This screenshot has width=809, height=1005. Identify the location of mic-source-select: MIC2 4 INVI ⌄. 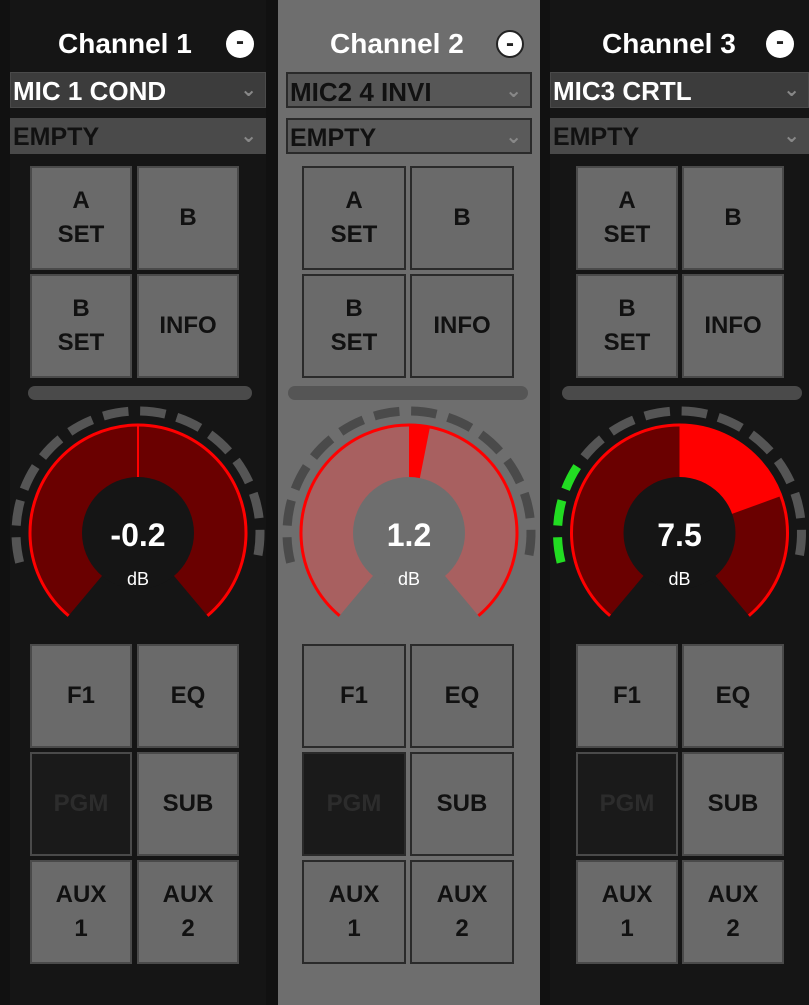
(409, 90).